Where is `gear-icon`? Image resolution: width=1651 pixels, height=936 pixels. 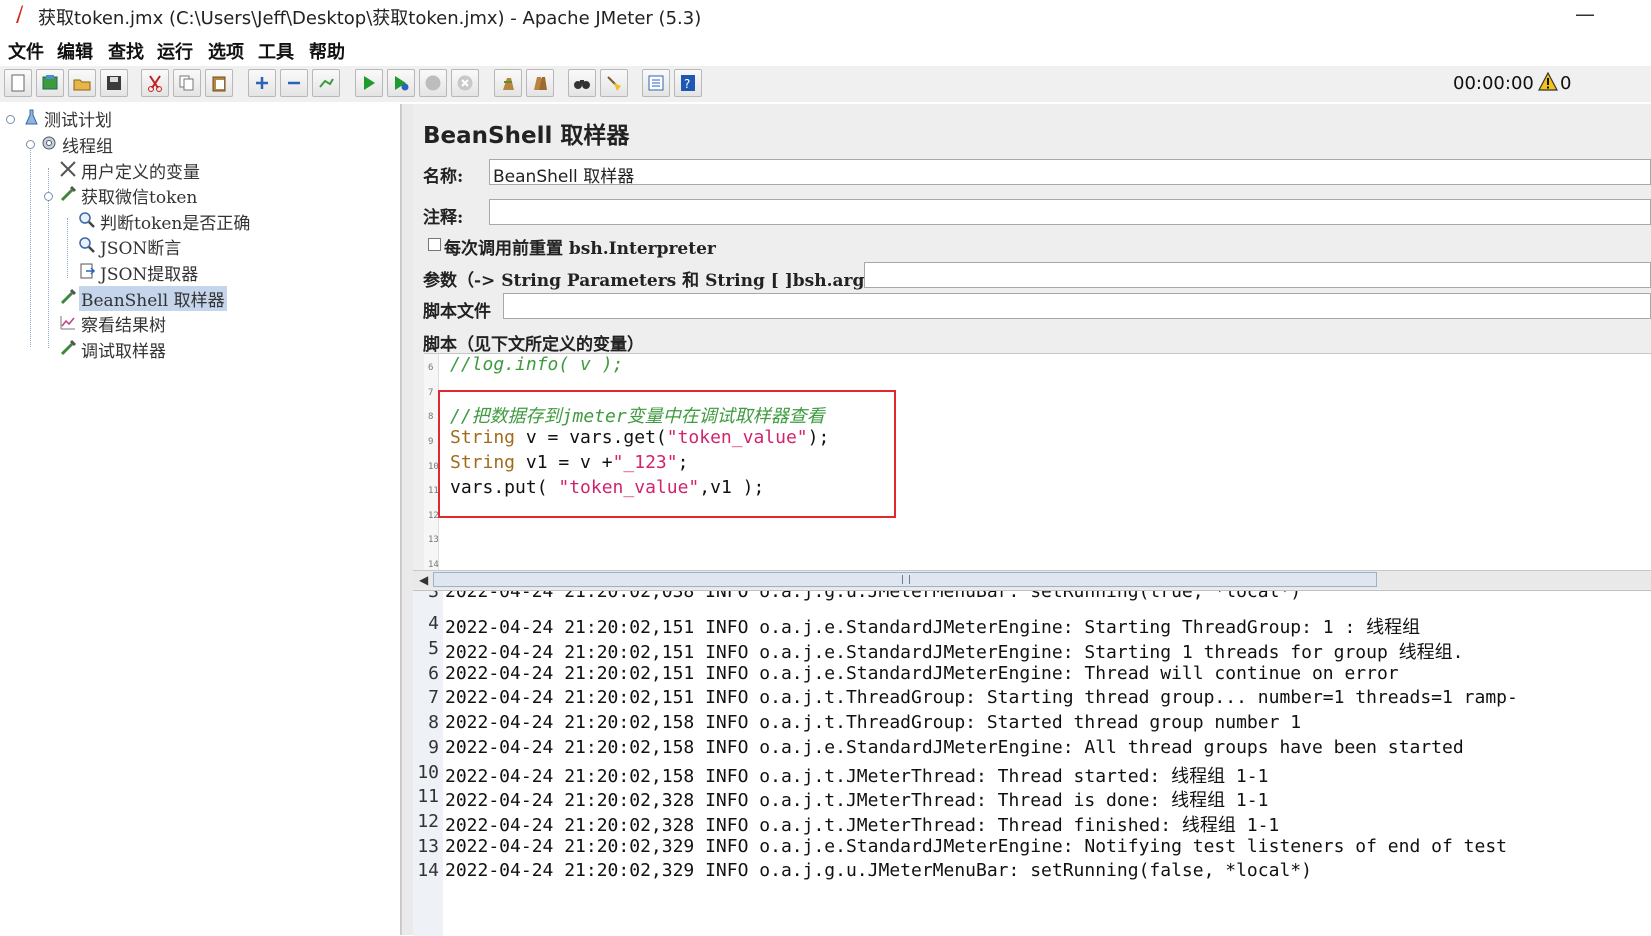 gear-icon is located at coordinates (49, 143).